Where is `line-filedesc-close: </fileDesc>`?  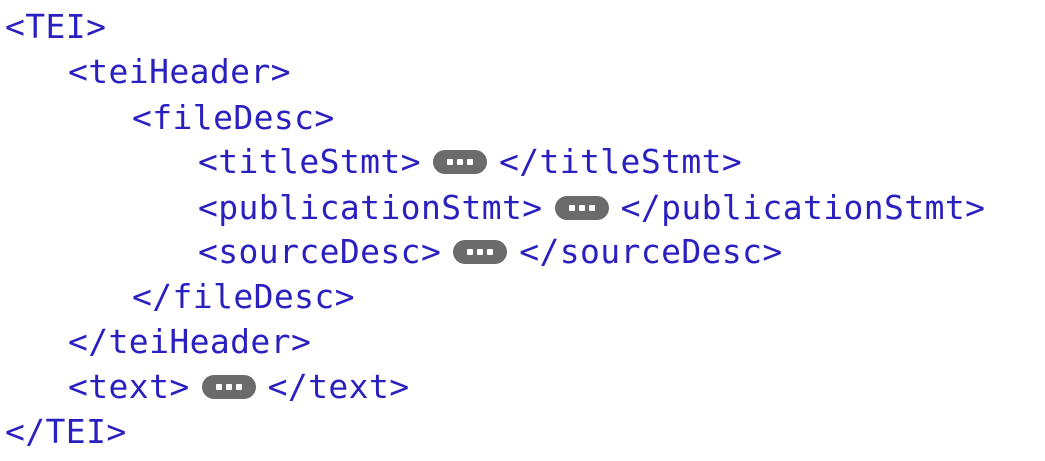
line-filedesc-close: </fileDesc> is located at coordinates (177, 296).